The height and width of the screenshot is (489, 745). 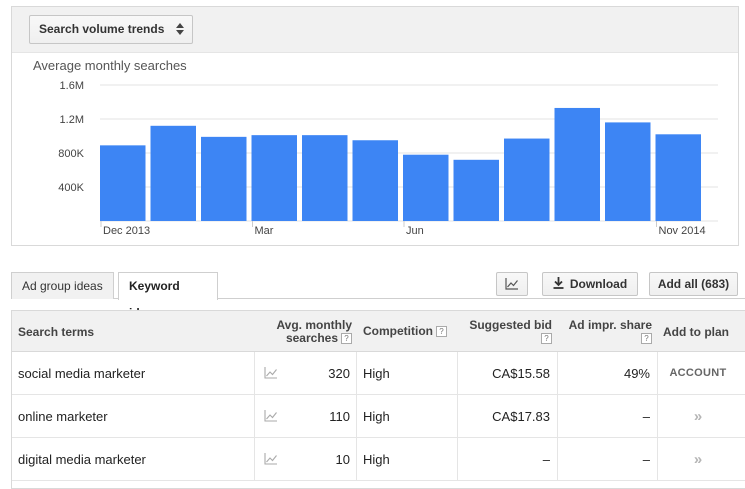 I want to click on x-tick-label: Dec 2013, so click(x=126, y=231).